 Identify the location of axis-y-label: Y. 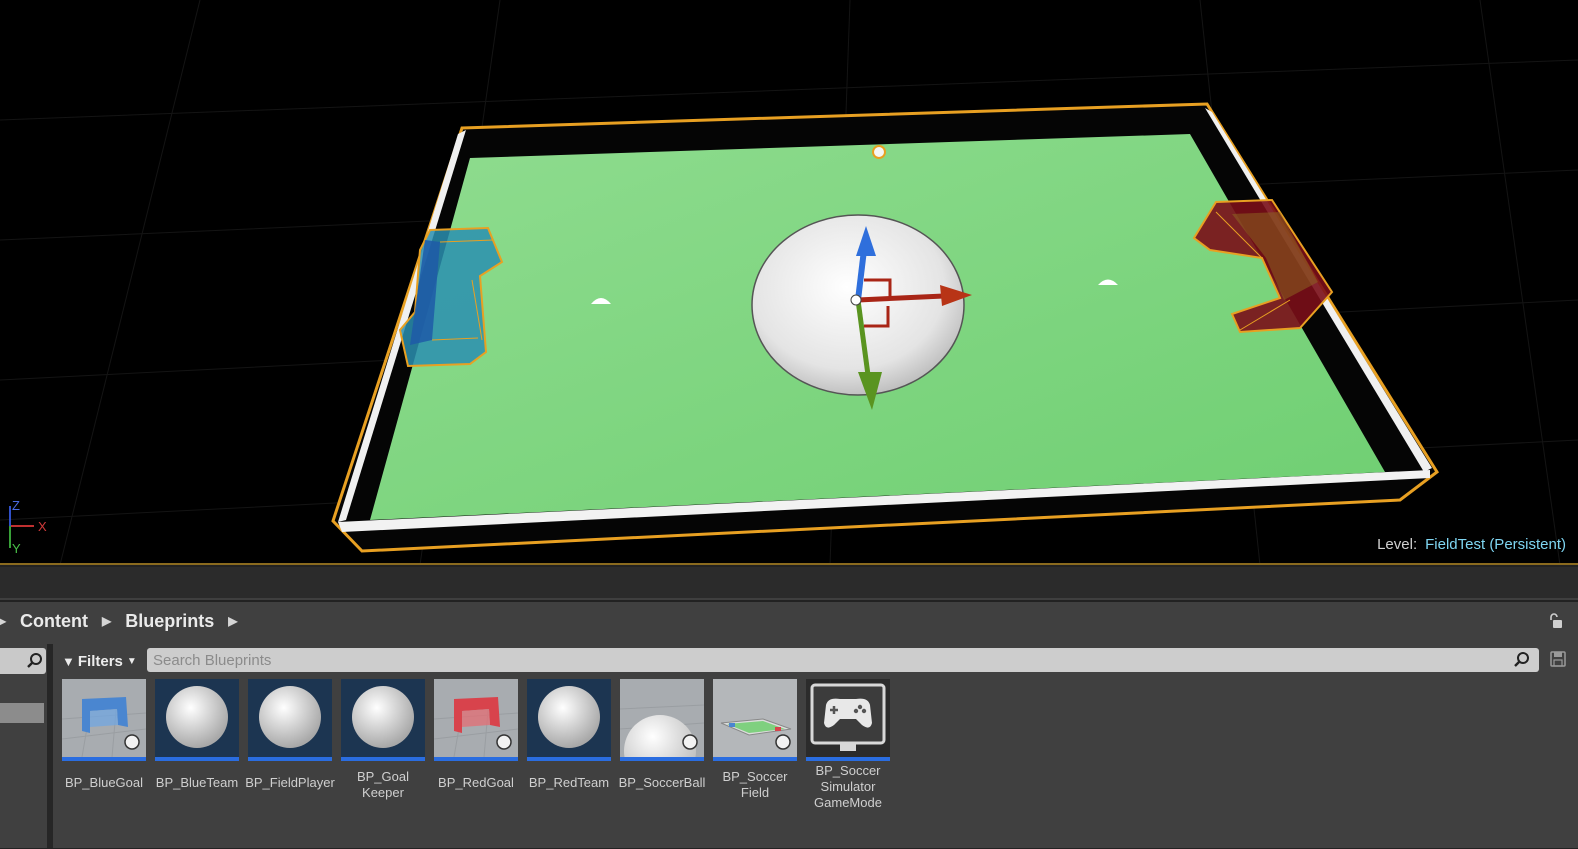
(16, 548).